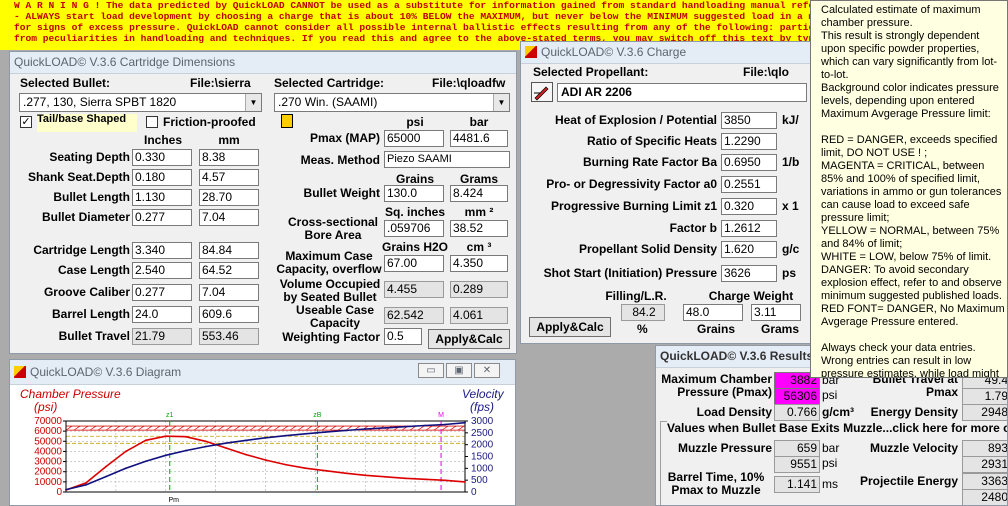  What do you see at coordinates (614, 52) in the screenshot?
I see `charge-title: QuickLOAD© V.3.6 Charge` at bounding box center [614, 52].